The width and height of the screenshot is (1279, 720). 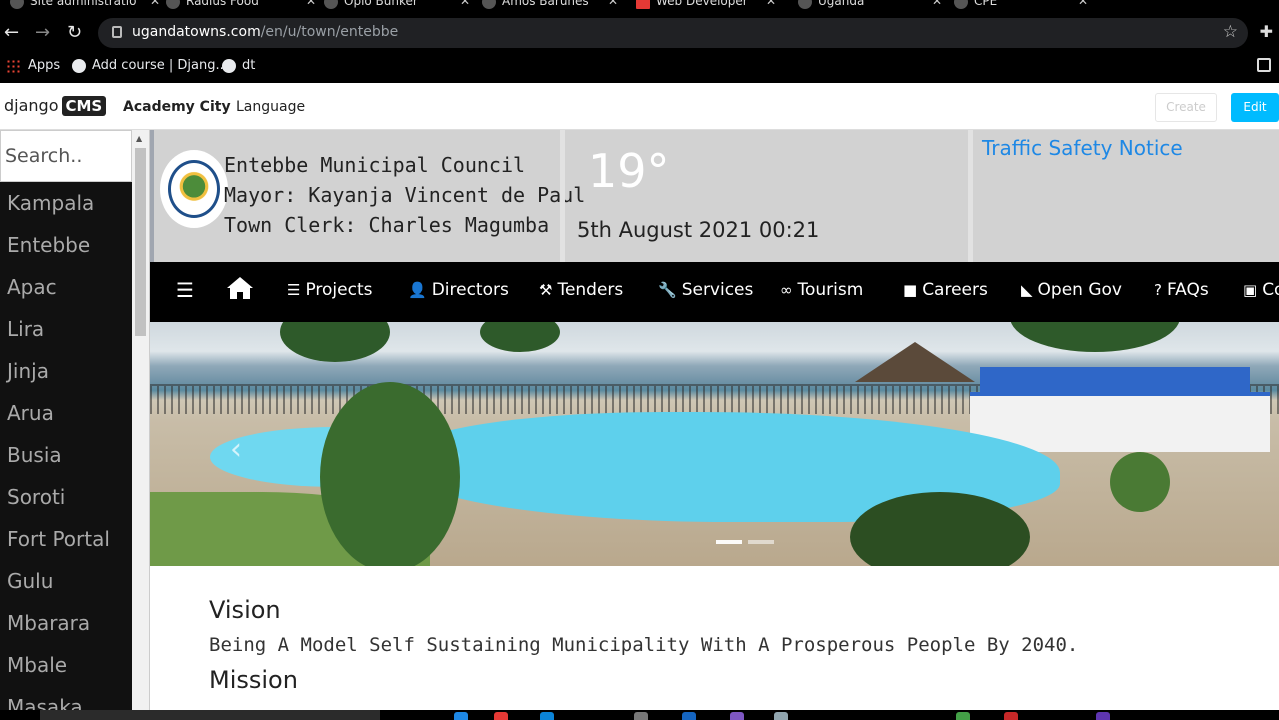 I want to click on globe-icon, so click(x=229, y=65).